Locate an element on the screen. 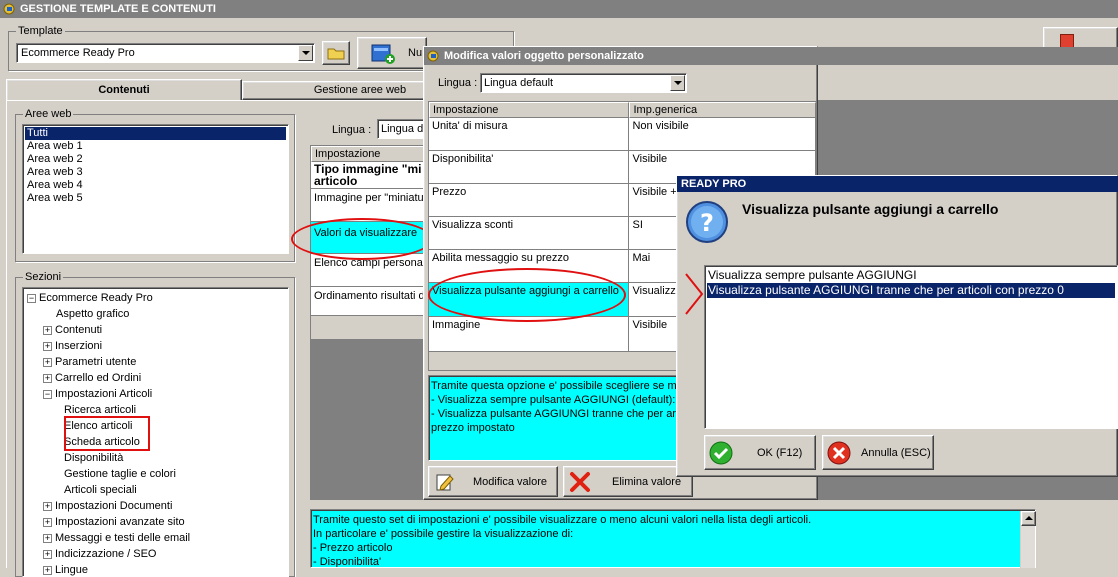 This screenshot has height=577, width=1118. tree-item: Gestione taglie e colori is located at coordinates (155, 474).